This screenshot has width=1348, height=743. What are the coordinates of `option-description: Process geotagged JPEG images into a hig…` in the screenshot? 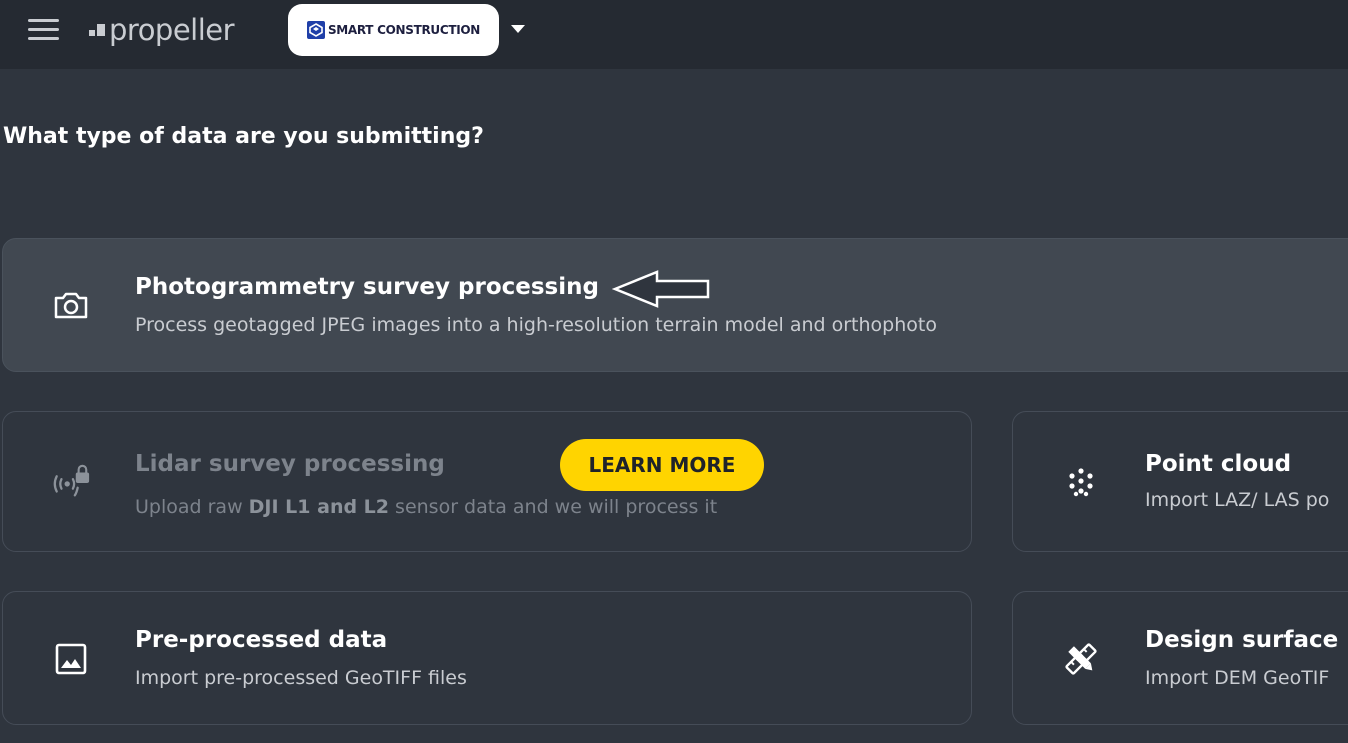 It's located at (536, 325).